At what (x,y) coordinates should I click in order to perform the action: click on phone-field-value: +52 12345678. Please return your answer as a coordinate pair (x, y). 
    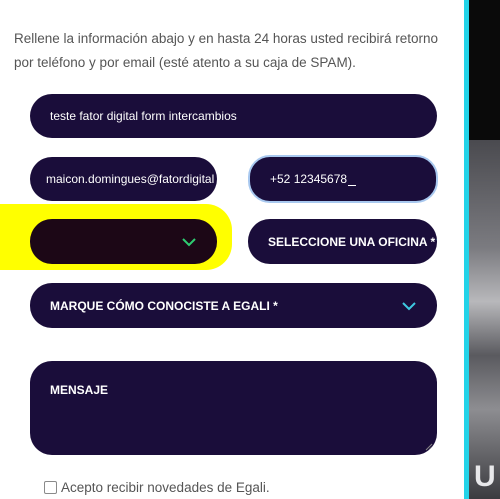
    Looking at the image, I should click on (309, 179).